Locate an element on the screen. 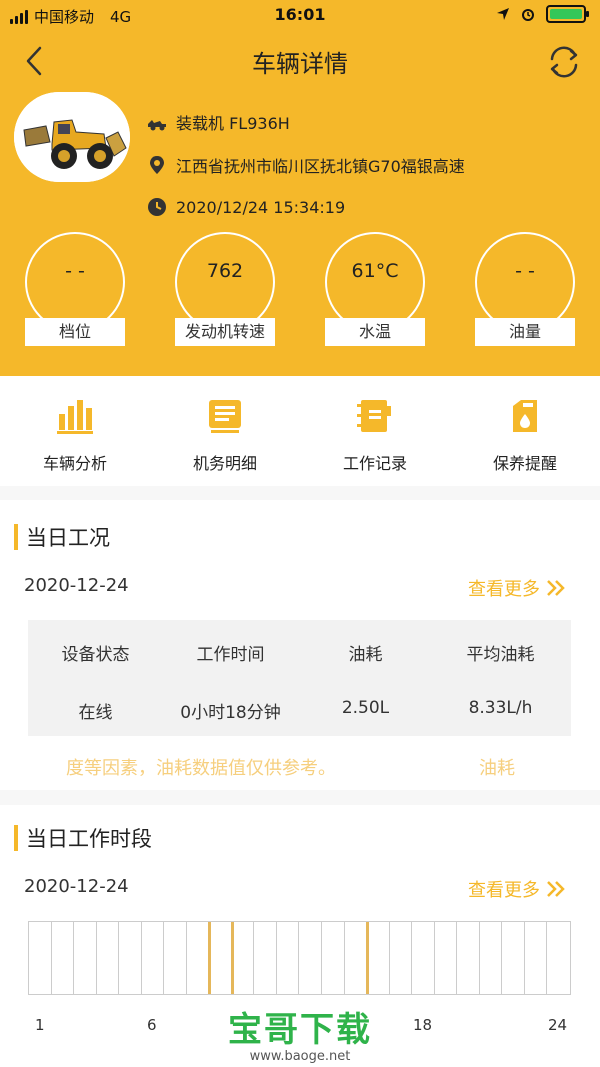 Image resolution: width=600 pixels, height=1067 pixels. vehicle-datetime: 2020/12/24 15:34:19 is located at coordinates (261, 207).